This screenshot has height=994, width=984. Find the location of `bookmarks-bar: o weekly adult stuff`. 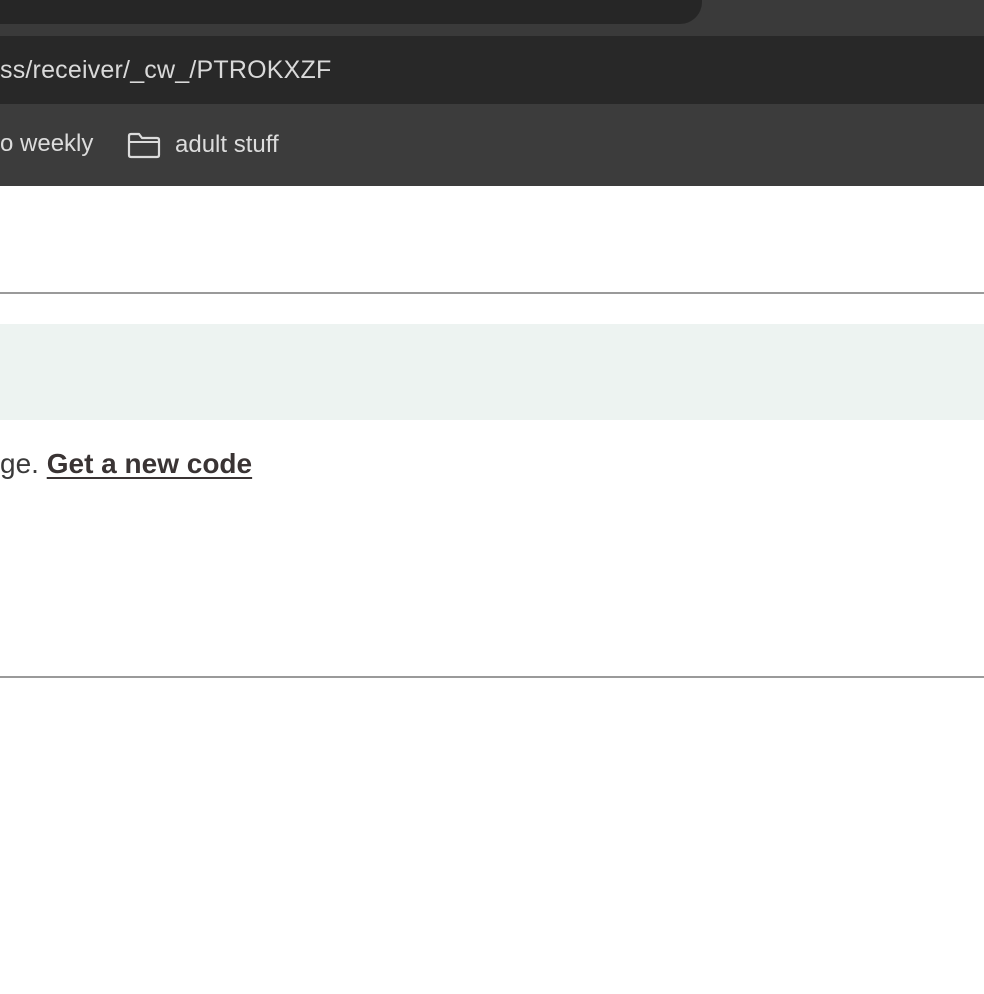

bookmarks-bar: o weekly adult stuff is located at coordinates (492, 145).